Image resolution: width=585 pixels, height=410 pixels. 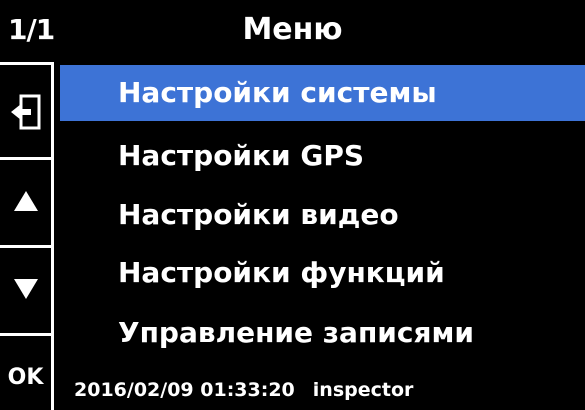 I want to click on menu-item-label: Настройки GPS, so click(x=241, y=155).